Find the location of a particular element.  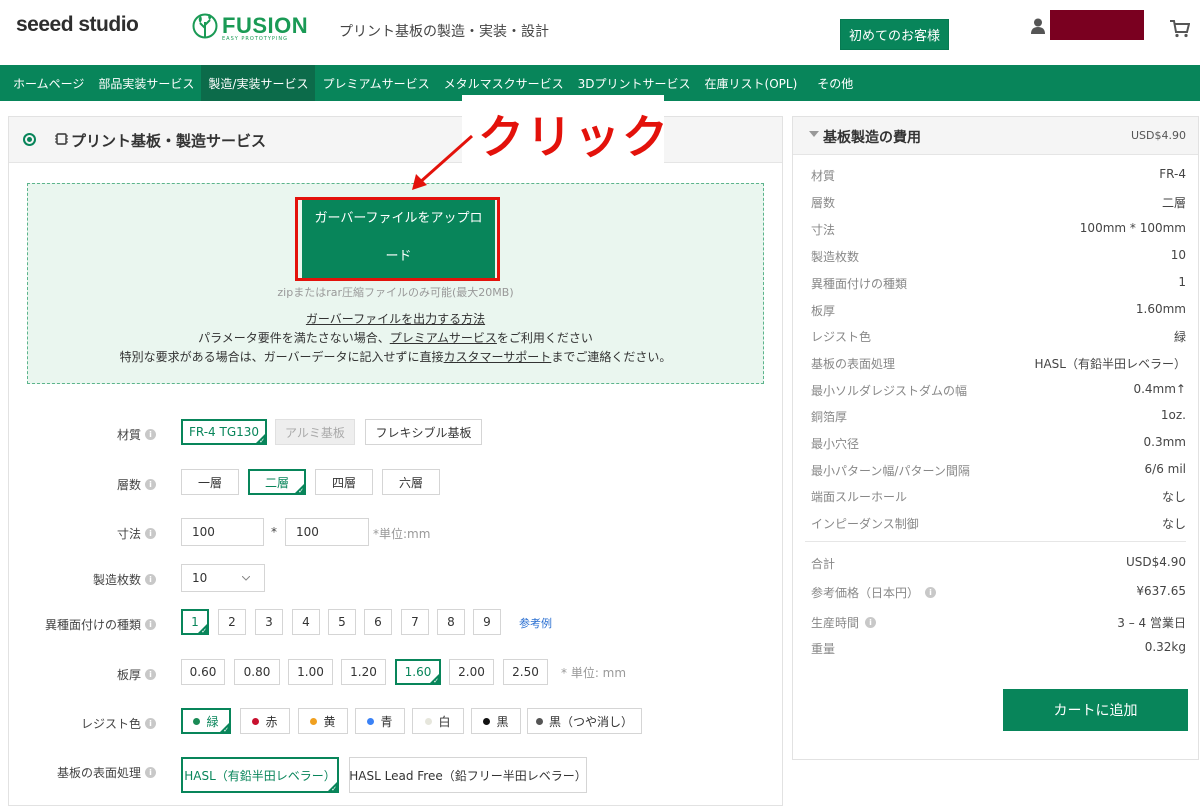

thickness-label: 板厚 is located at coordinates (128, 675).